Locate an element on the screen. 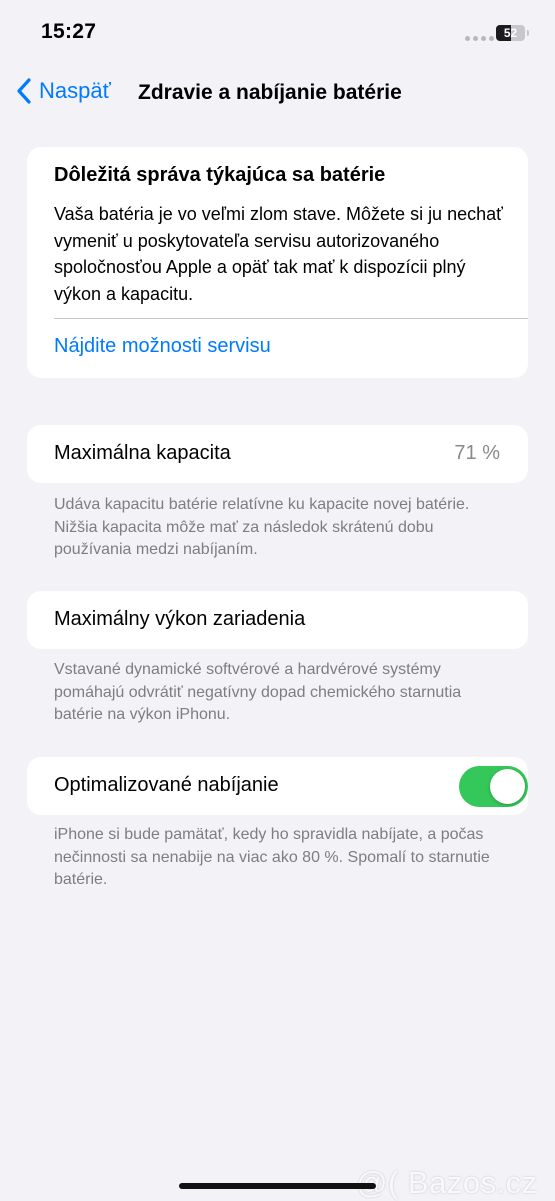 This screenshot has height=1201, width=555. maximum-capacity-label: Maximálna kapacita is located at coordinates (142, 453).